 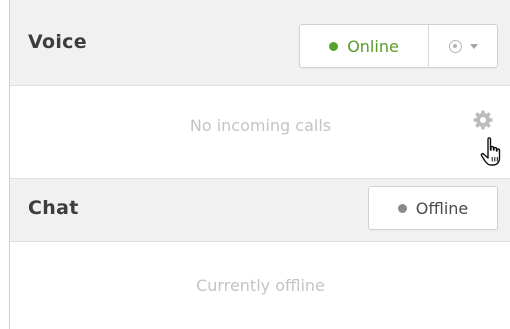 I want to click on chat-title: Chat, so click(x=53, y=208).